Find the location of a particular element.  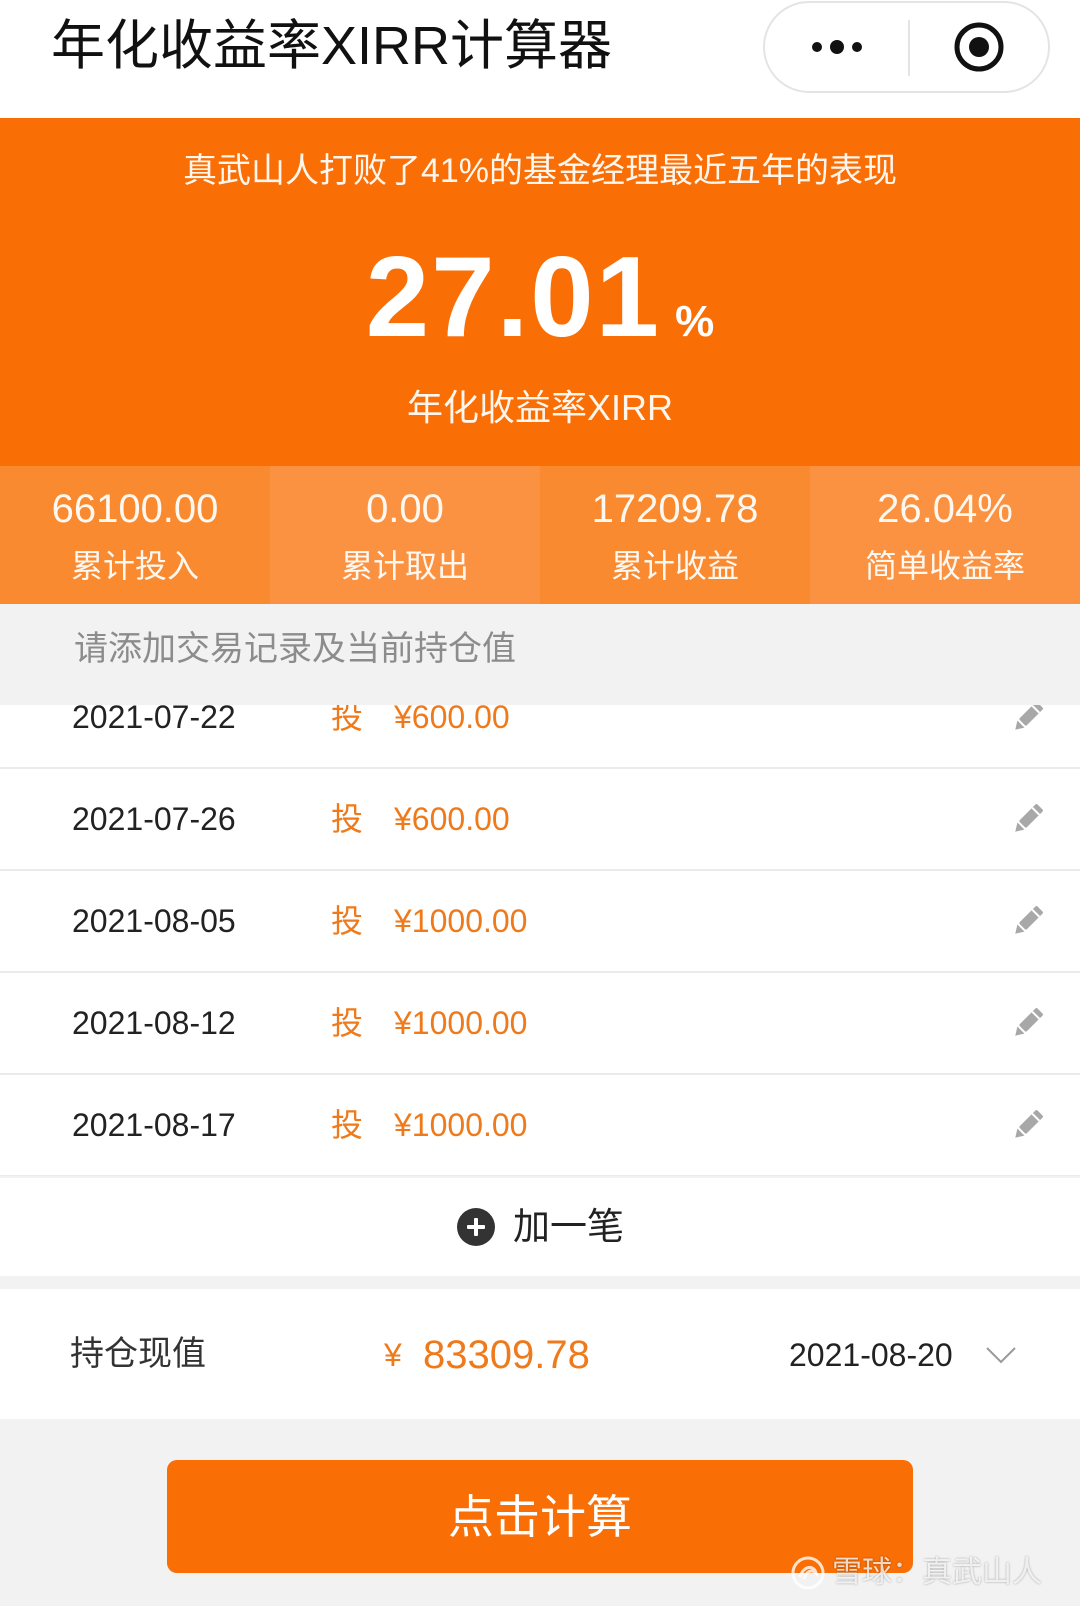

stat-label: 累计投入 is located at coordinates (134, 566).